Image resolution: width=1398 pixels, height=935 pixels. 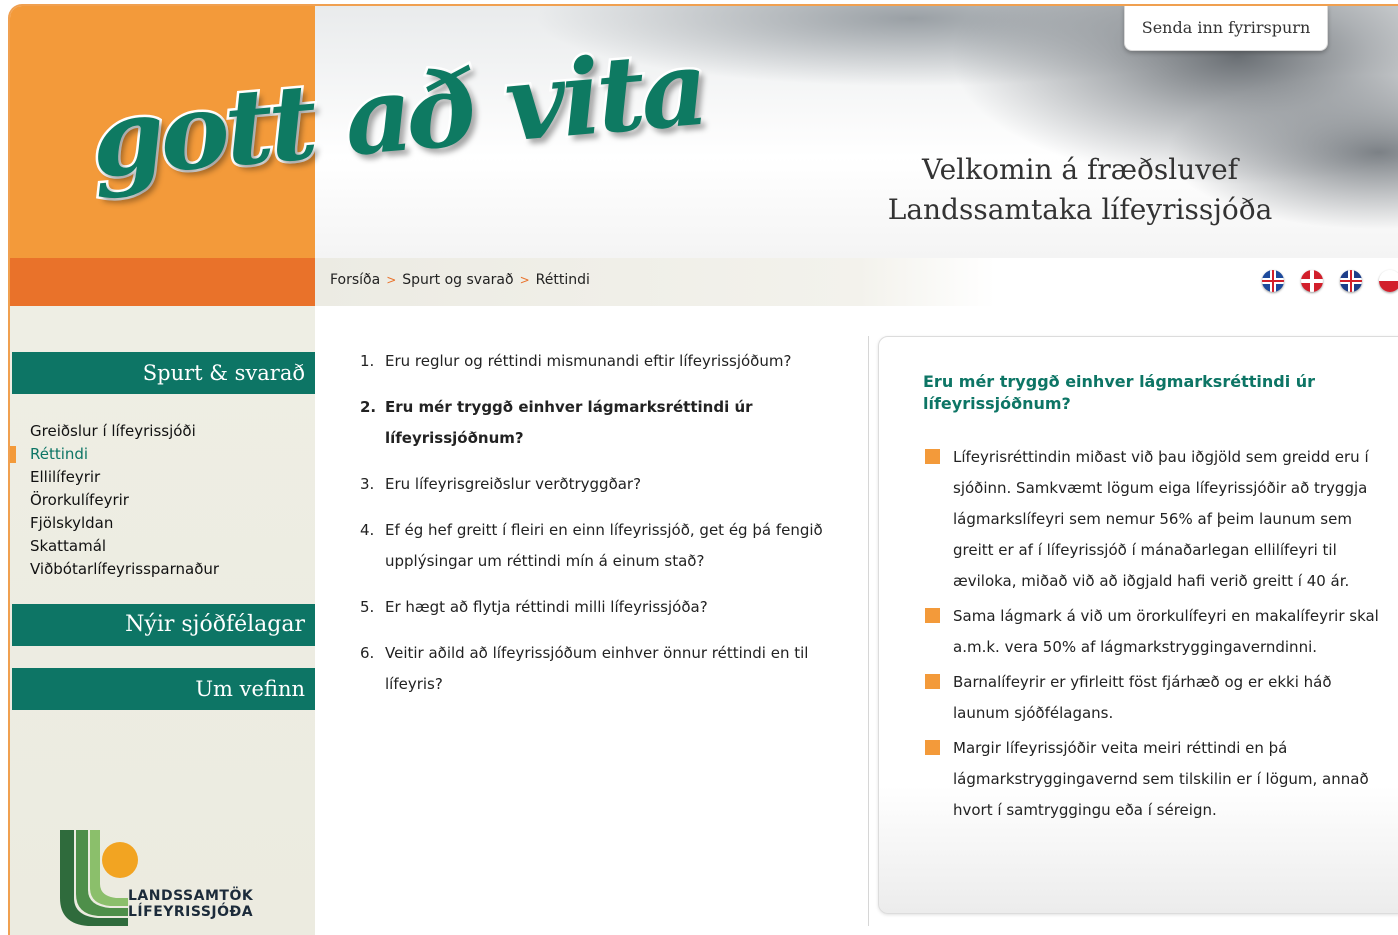 I want to click on org-name-line-1: LANDSSAMTÖK, so click(x=191, y=896).